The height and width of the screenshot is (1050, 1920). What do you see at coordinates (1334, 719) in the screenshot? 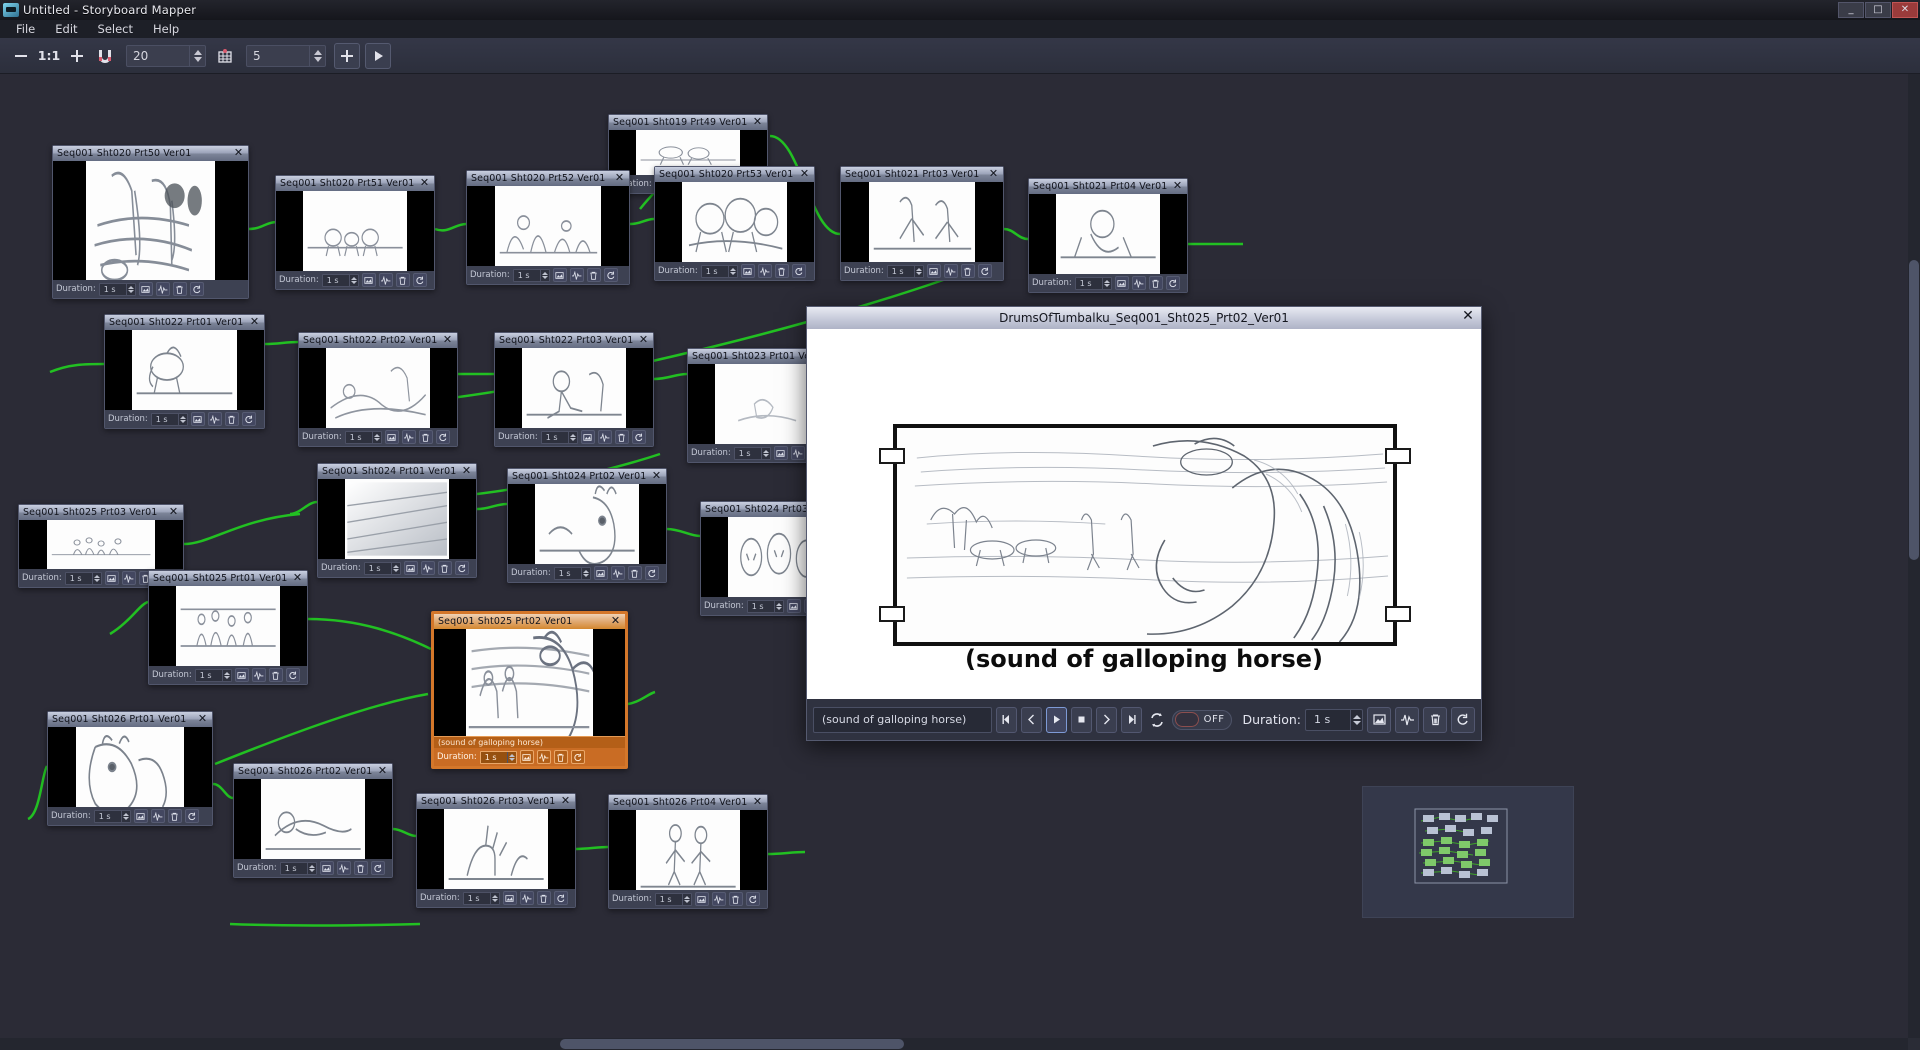
I see `preview-duration-stepper: 1 s` at bounding box center [1334, 719].